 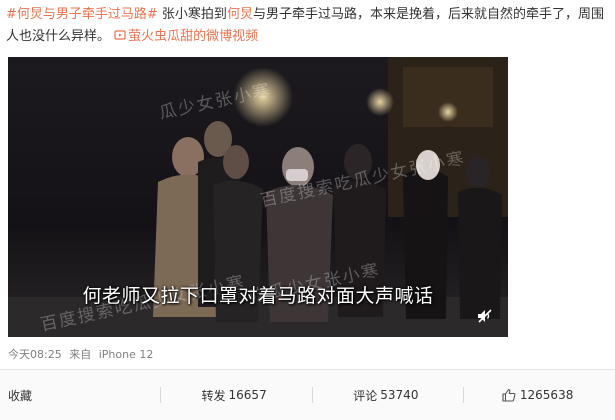 What do you see at coordinates (258, 296) in the screenshot?
I see `video-subtitle: 何老师又拉下口罩对着马路对面大声喊话` at bounding box center [258, 296].